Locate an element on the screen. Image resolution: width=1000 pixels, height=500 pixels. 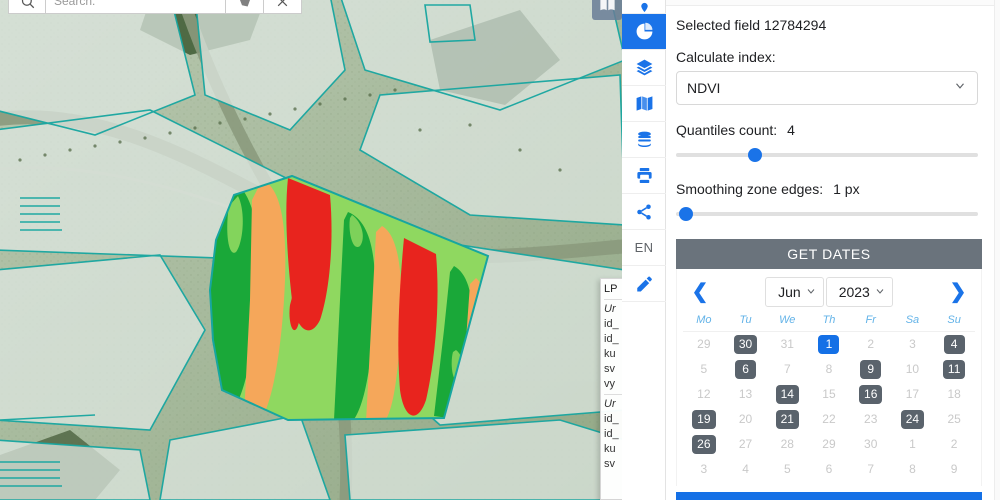
info-popup-row: id_ is located at coordinates (611, 434).